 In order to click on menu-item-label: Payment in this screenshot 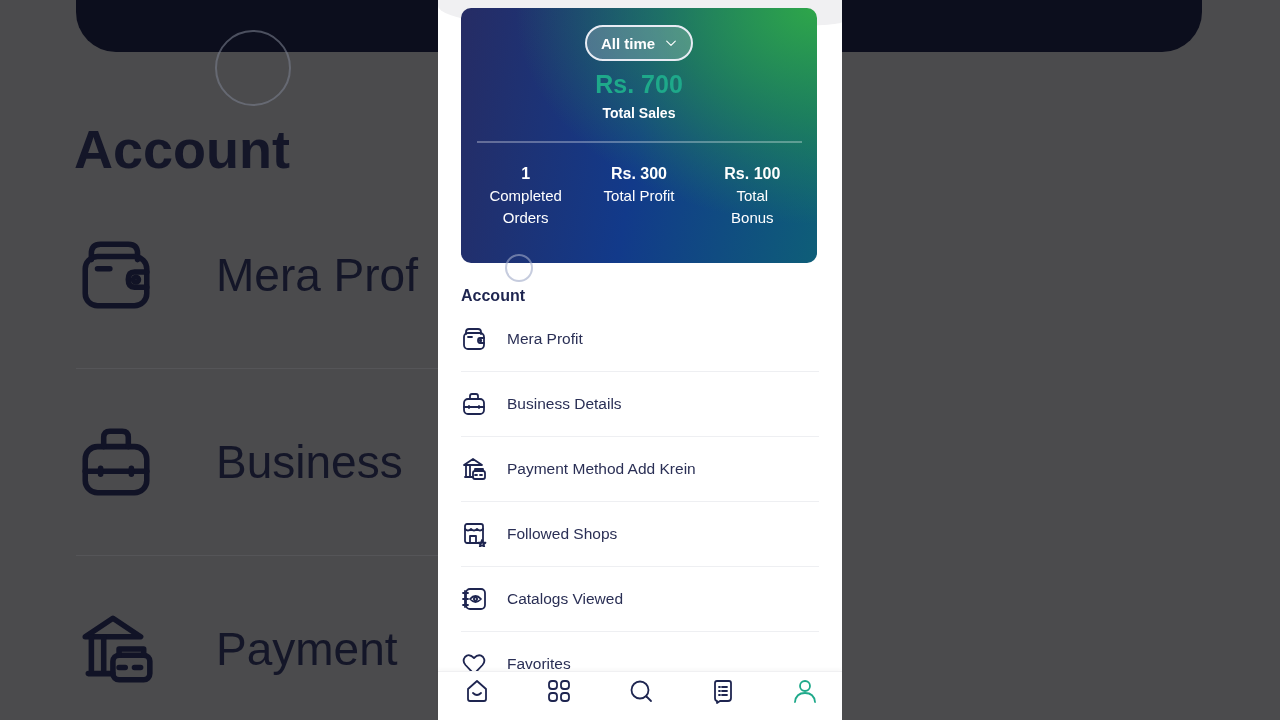, I will do `click(307, 649)`.